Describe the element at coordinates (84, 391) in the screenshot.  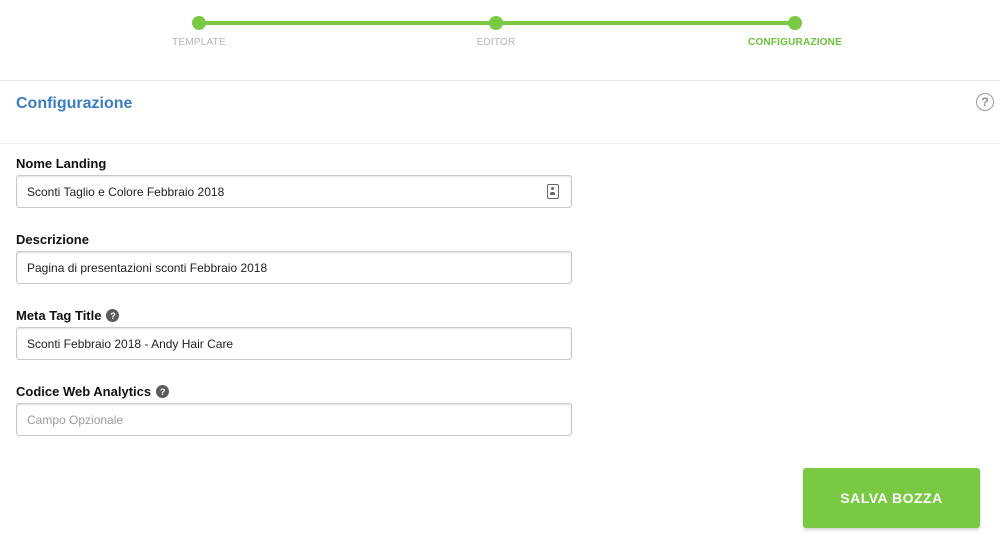
I see `codice-web-analytics-label-text: Codice Web Analytics` at that location.